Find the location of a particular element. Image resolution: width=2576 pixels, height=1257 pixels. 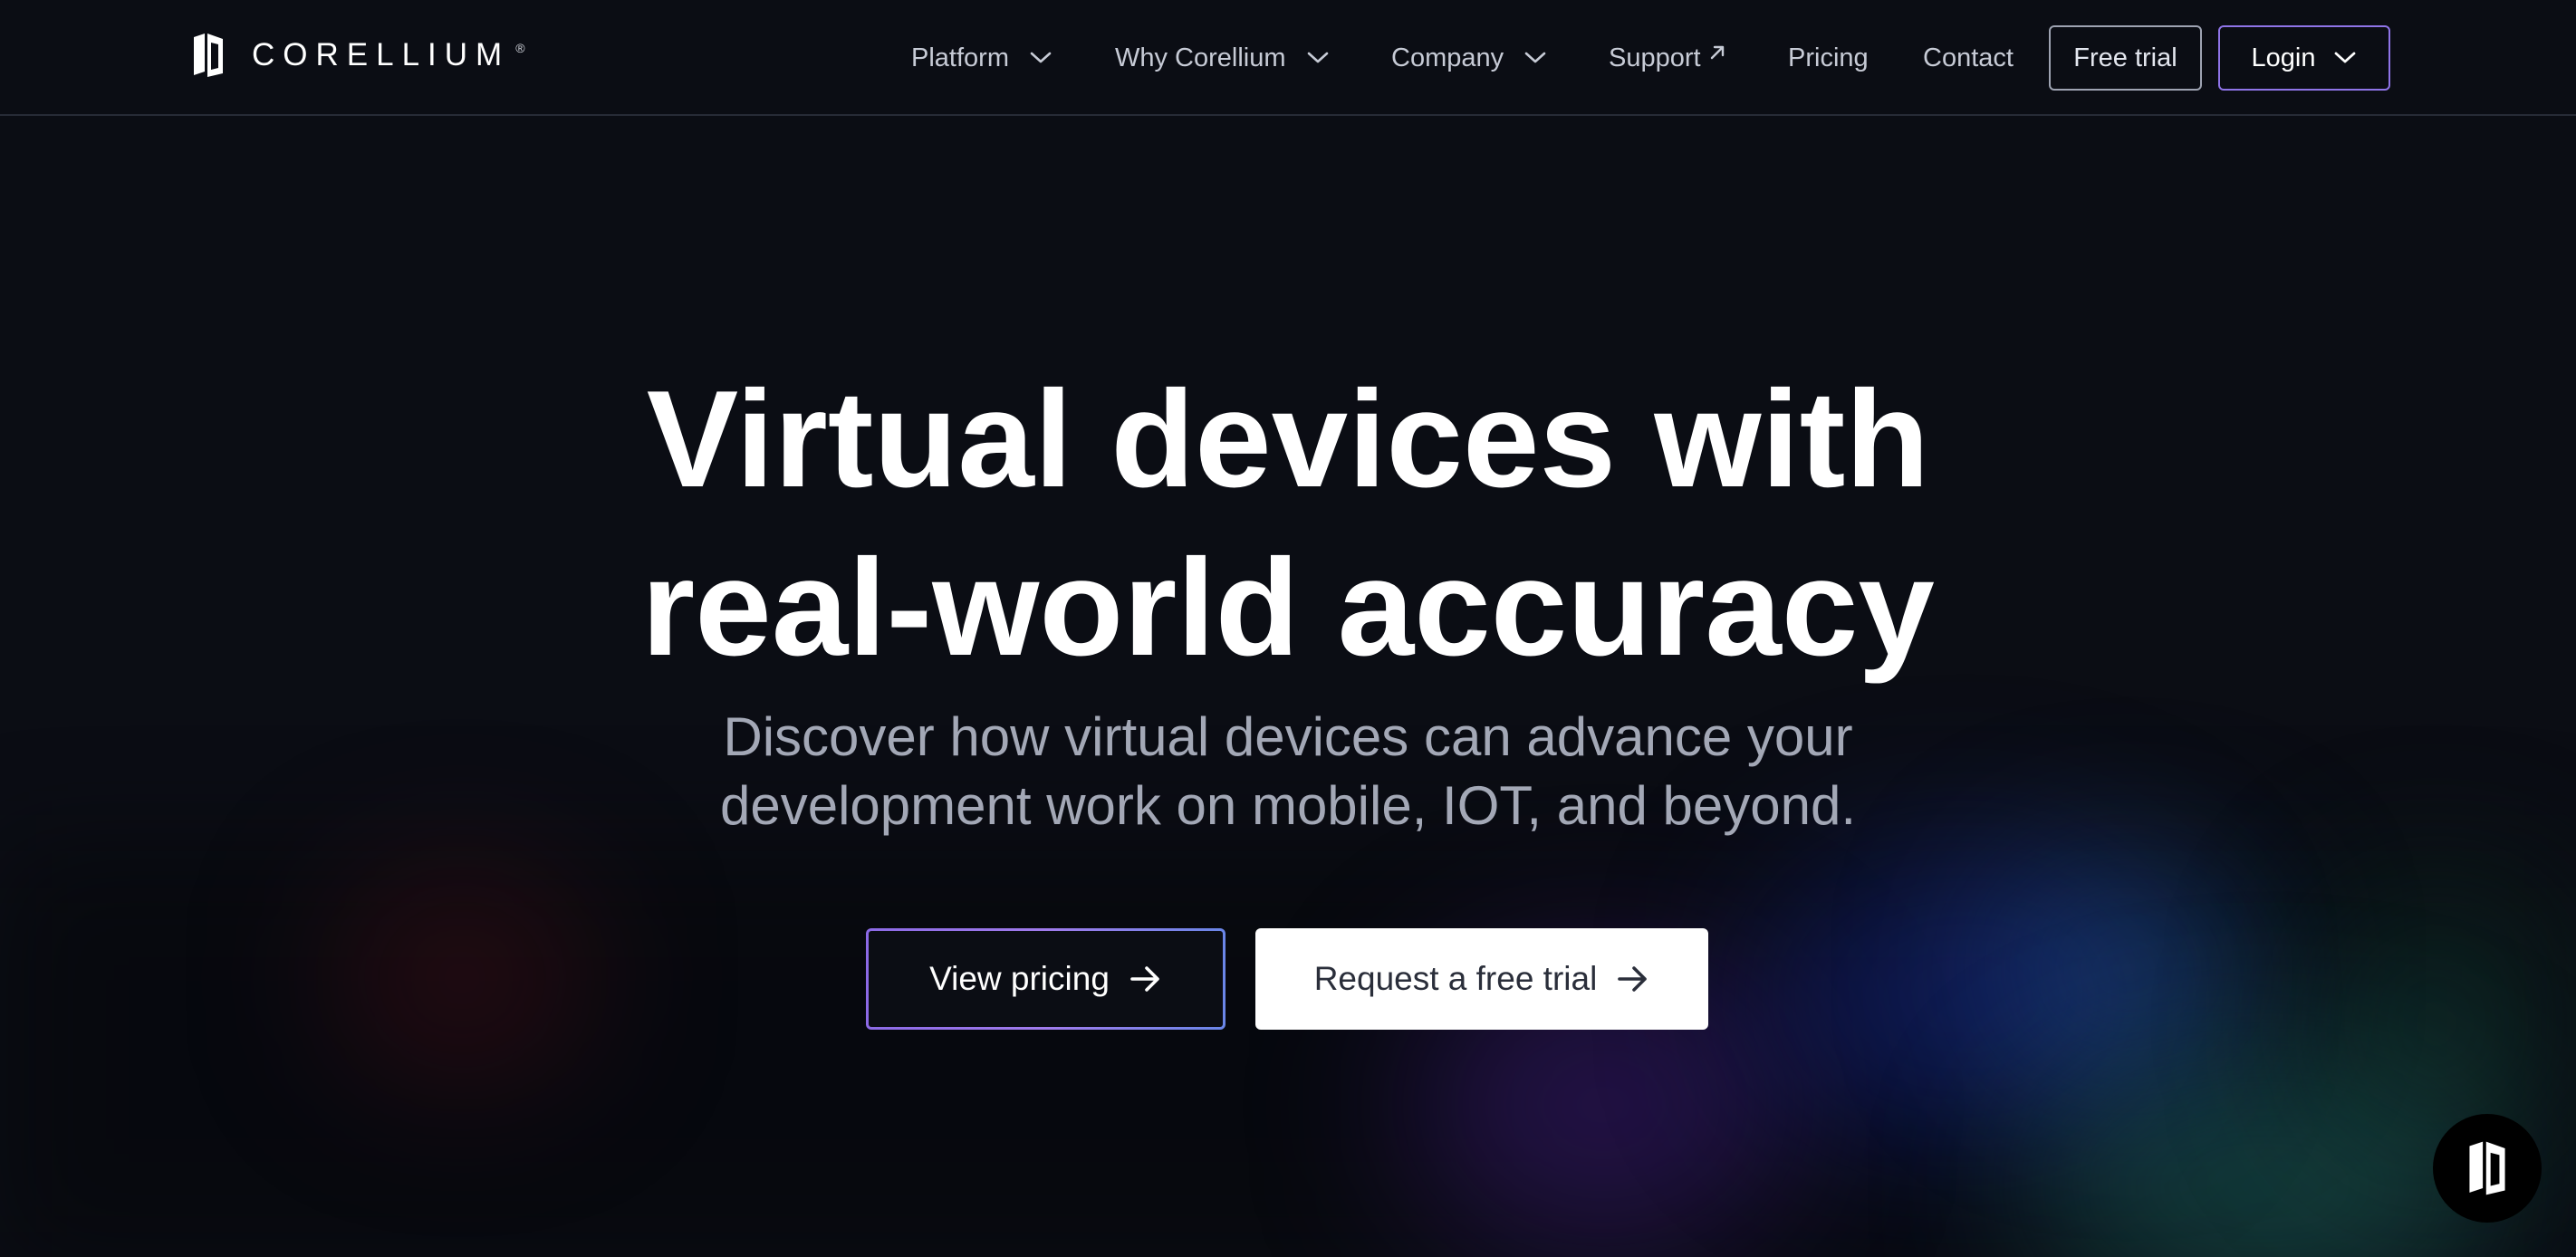

corellium-logo-icon is located at coordinates (208, 55).